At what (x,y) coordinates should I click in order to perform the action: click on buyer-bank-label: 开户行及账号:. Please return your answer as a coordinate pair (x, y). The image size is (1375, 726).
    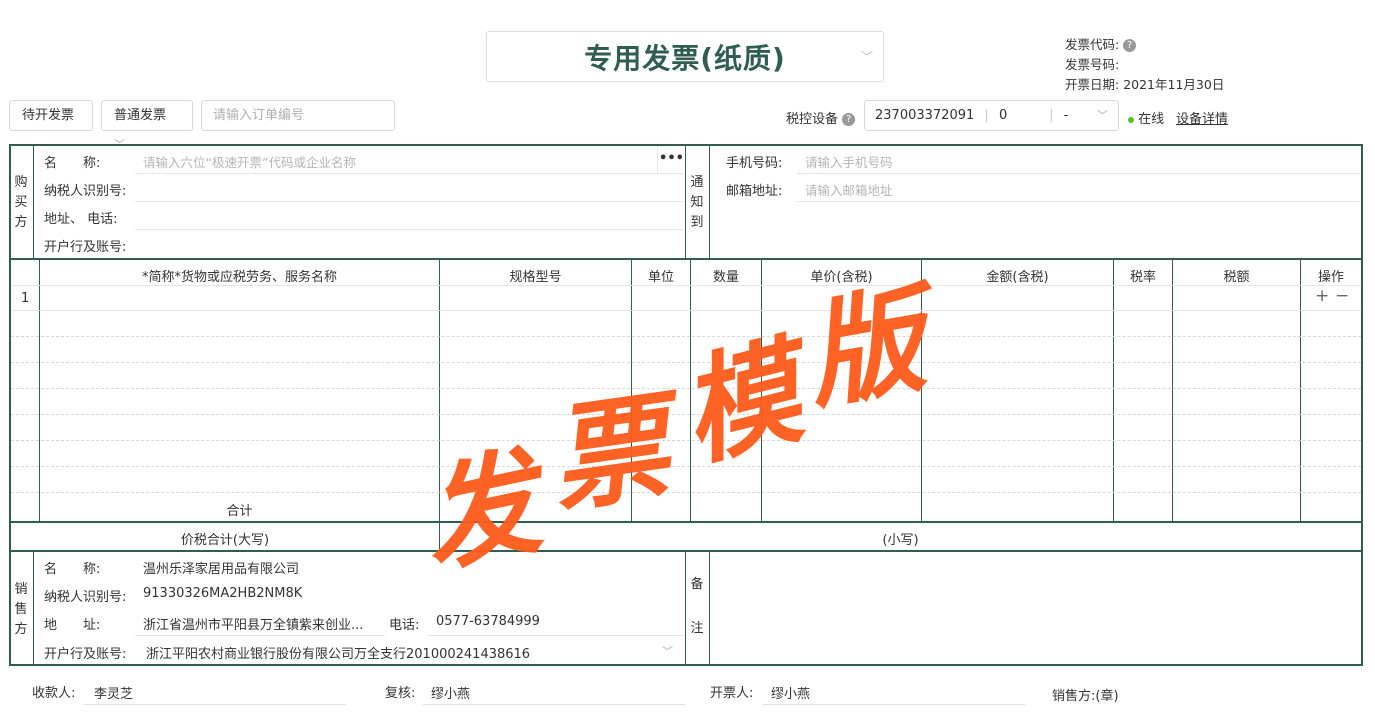
    Looking at the image, I should click on (85, 247).